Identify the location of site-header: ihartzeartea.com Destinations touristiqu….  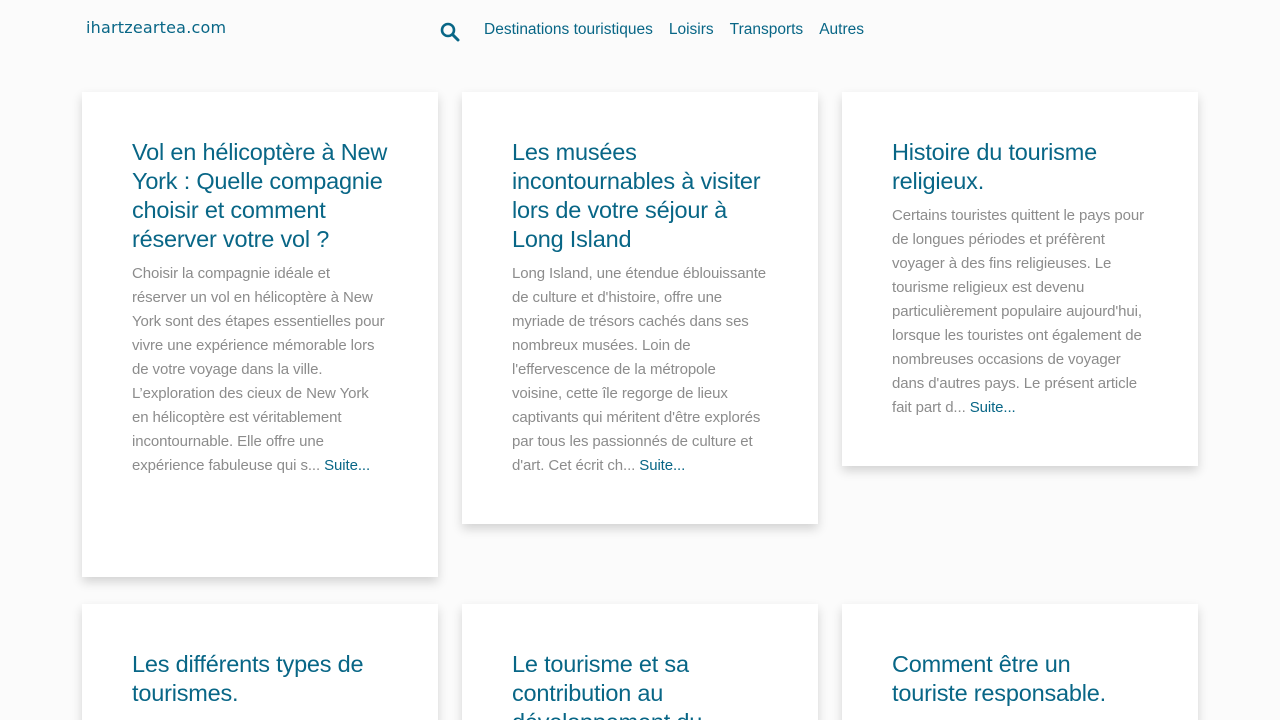
(640, 31).